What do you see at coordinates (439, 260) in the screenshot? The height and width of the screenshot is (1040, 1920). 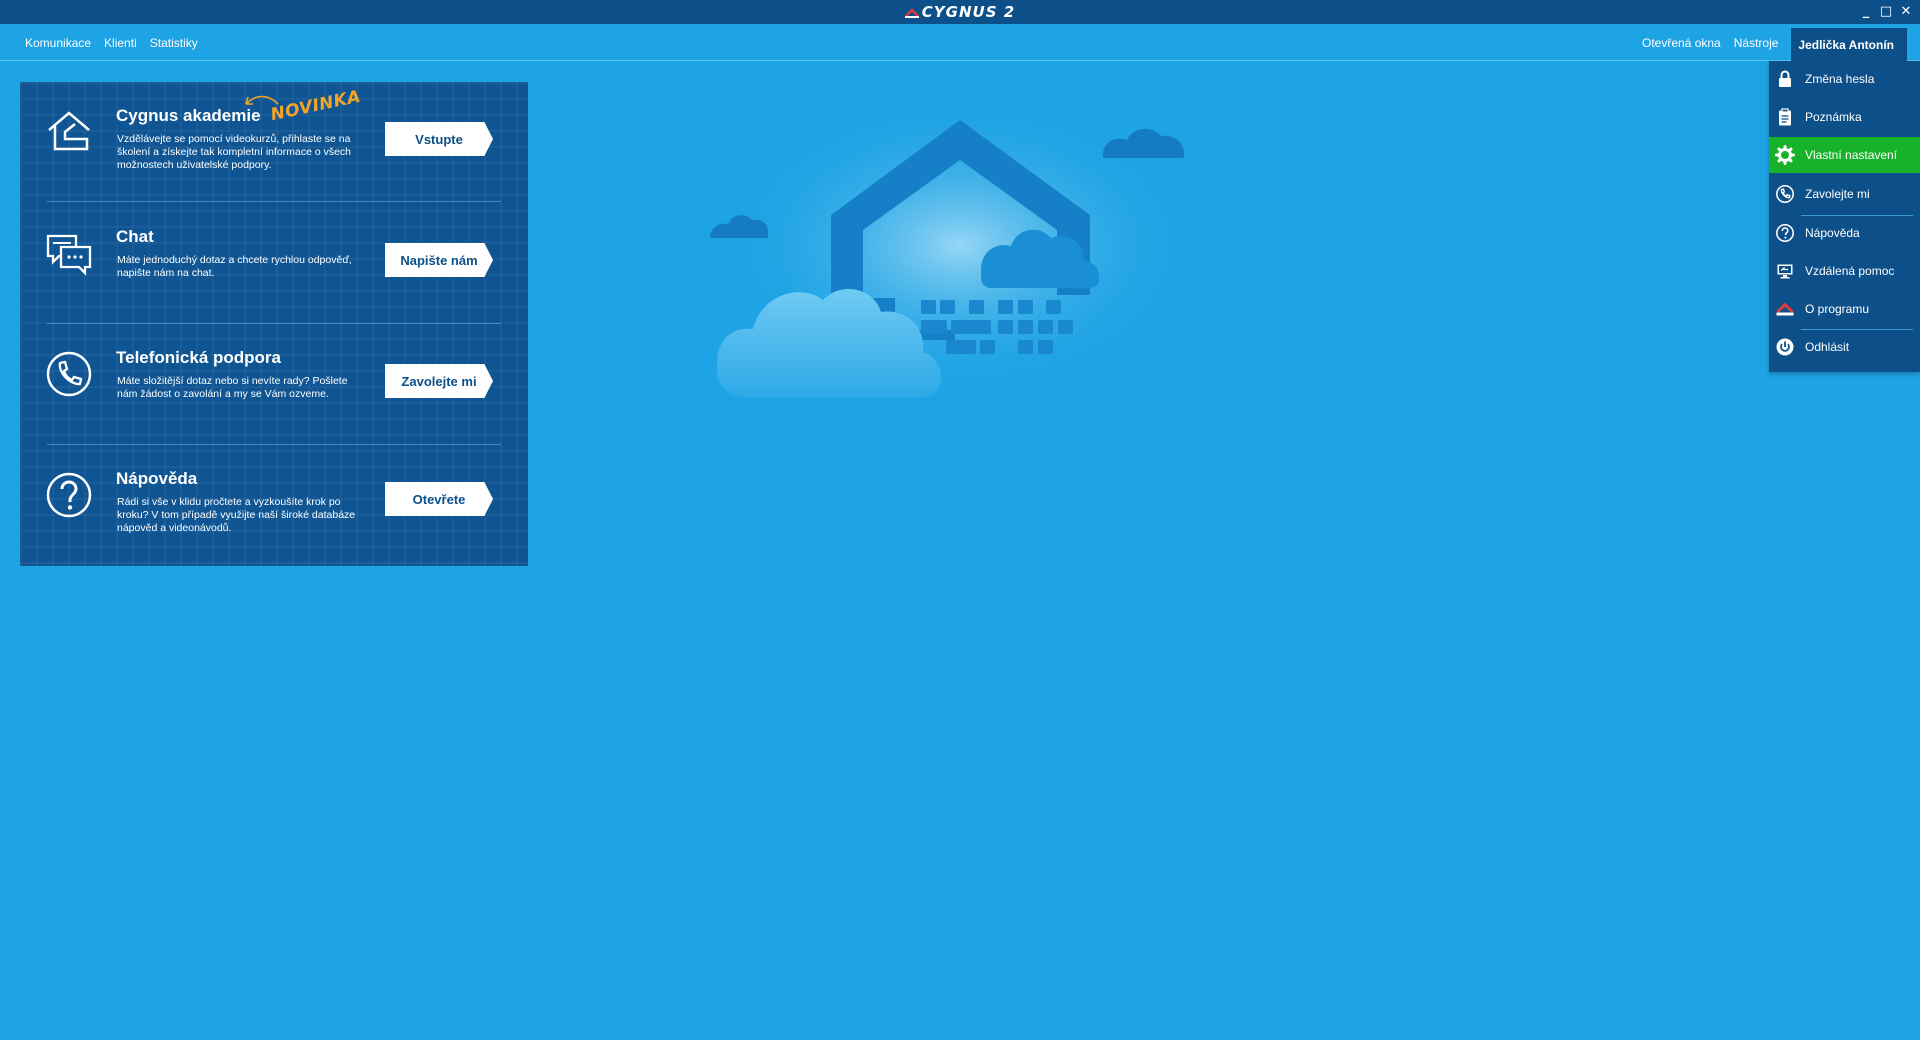 I see `napiste-nam-button: Napište nám` at bounding box center [439, 260].